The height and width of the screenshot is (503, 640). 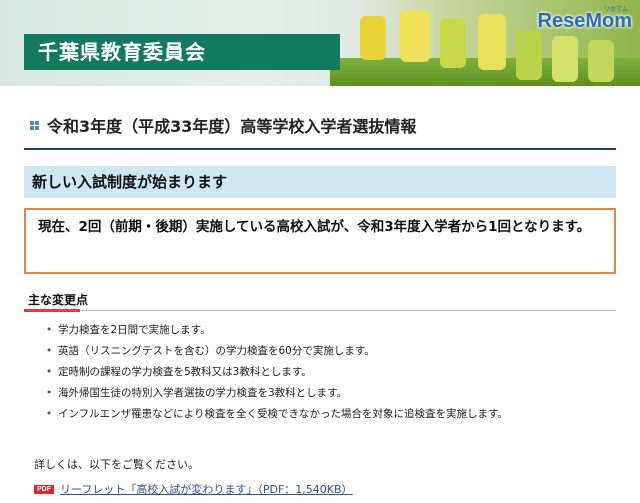 I want to click on list-item: 定時制の課程の学力検査を5教科又は3教科とします。, so click(x=277, y=372).